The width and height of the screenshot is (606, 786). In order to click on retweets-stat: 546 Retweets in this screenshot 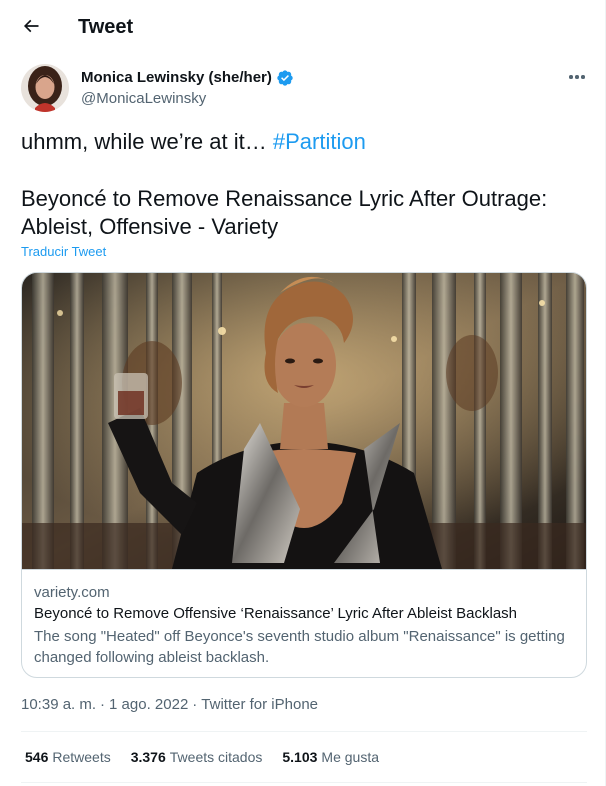, I will do `click(68, 757)`.